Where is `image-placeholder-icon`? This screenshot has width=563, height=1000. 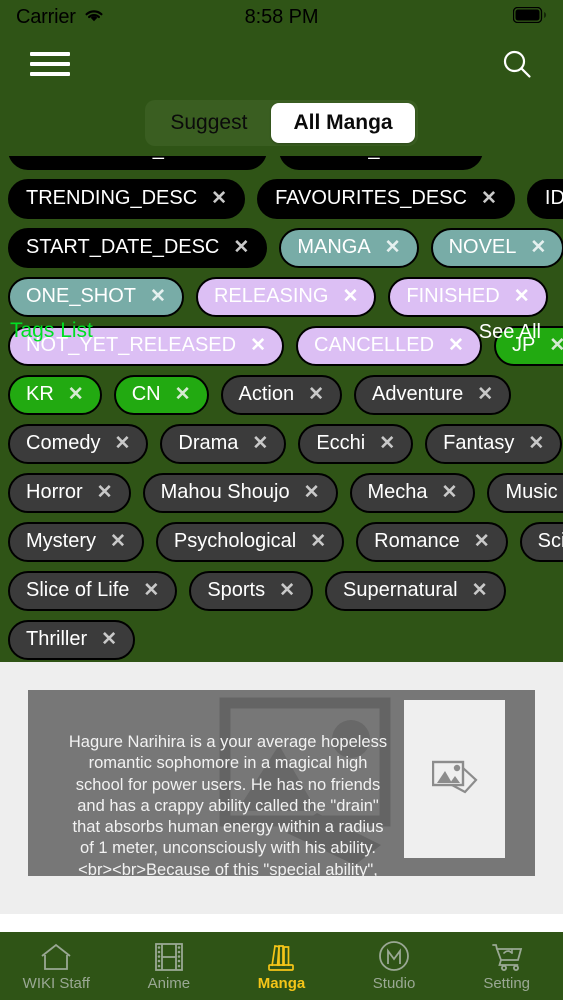
image-placeholder-icon is located at coordinates (454, 779).